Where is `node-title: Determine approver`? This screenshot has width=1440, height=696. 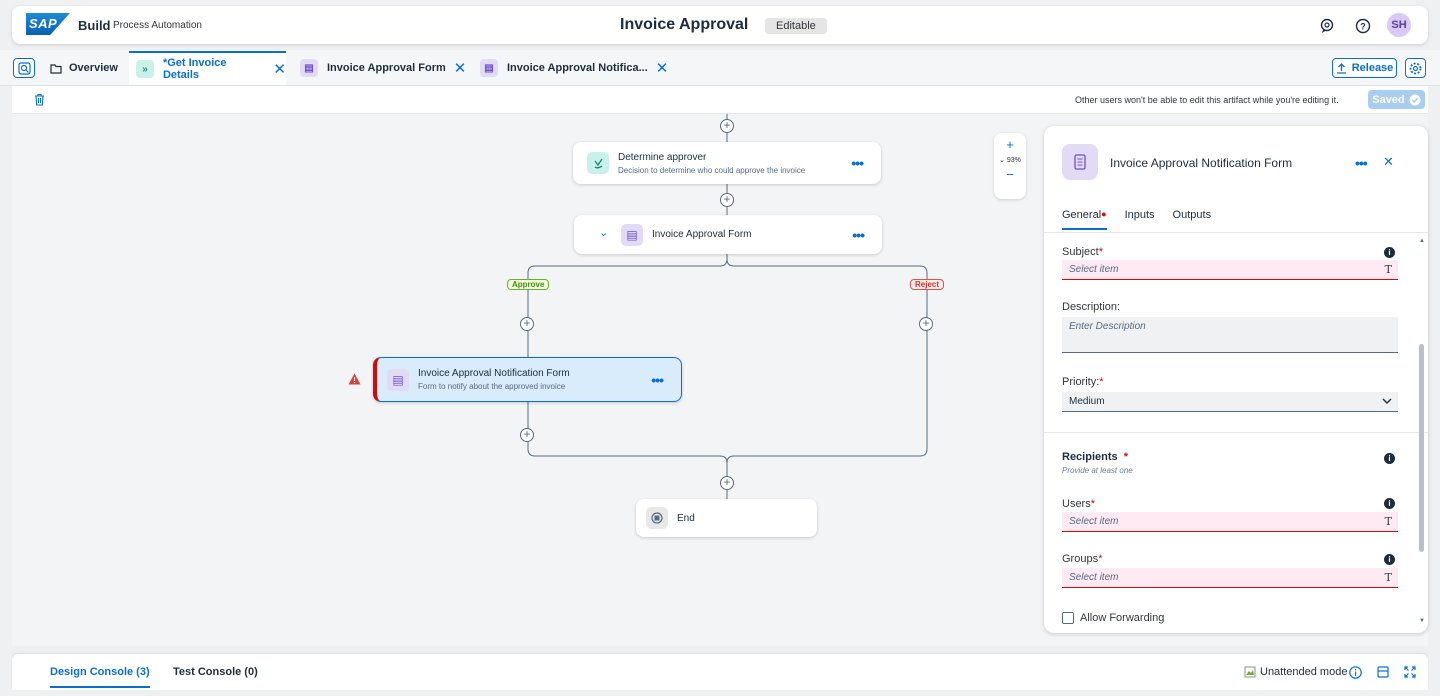 node-title: Determine approver is located at coordinates (662, 157).